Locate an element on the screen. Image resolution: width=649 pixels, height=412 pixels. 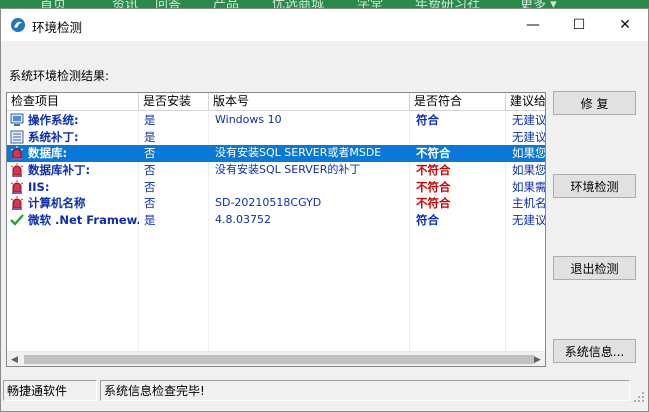
row-item-name: 操作系统: is located at coordinates (53, 120).